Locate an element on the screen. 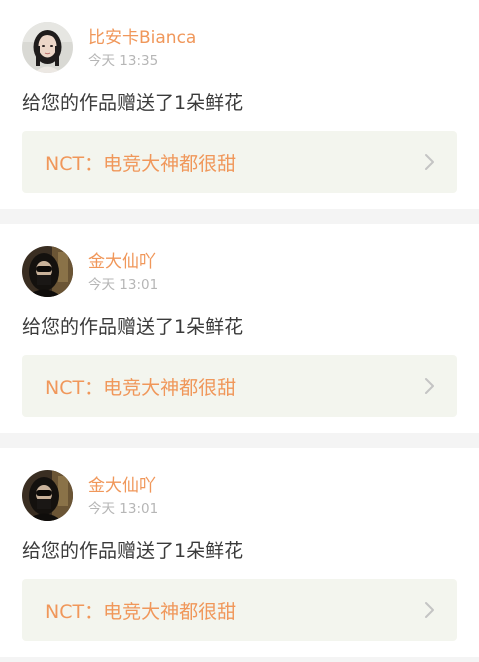  avatar-woman-dark-hair-icon is located at coordinates (47, 47).